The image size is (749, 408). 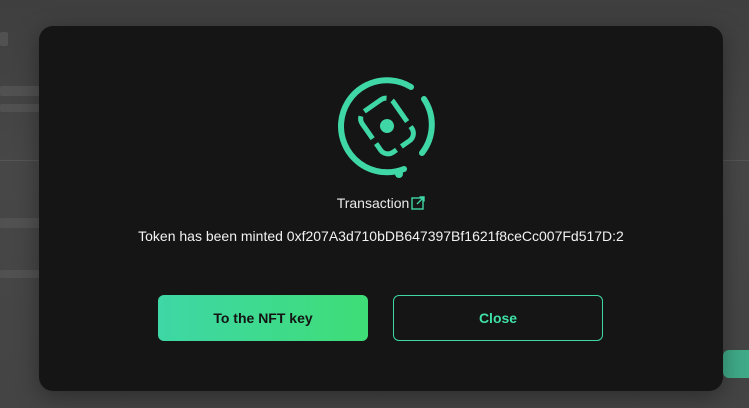 I want to click on external-link-icon, so click(x=418, y=205).